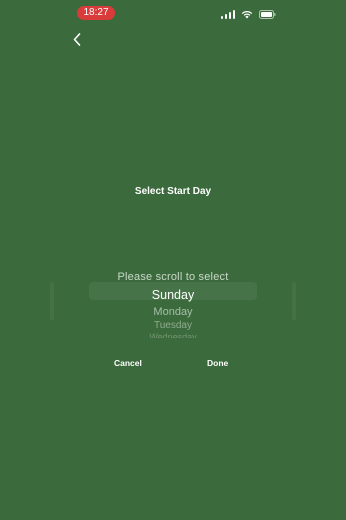 This screenshot has width=346, height=520. What do you see at coordinates (217, 363) in the screenshot?
I see `done-button: Done` at bounding box center [217, 363].